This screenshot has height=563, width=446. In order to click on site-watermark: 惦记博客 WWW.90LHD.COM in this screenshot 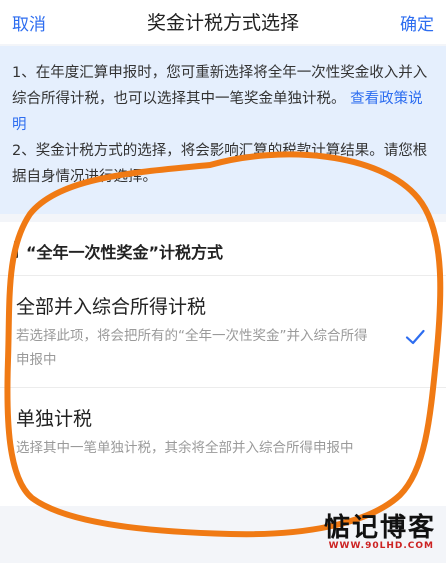, I will do `click(372, 532)`.